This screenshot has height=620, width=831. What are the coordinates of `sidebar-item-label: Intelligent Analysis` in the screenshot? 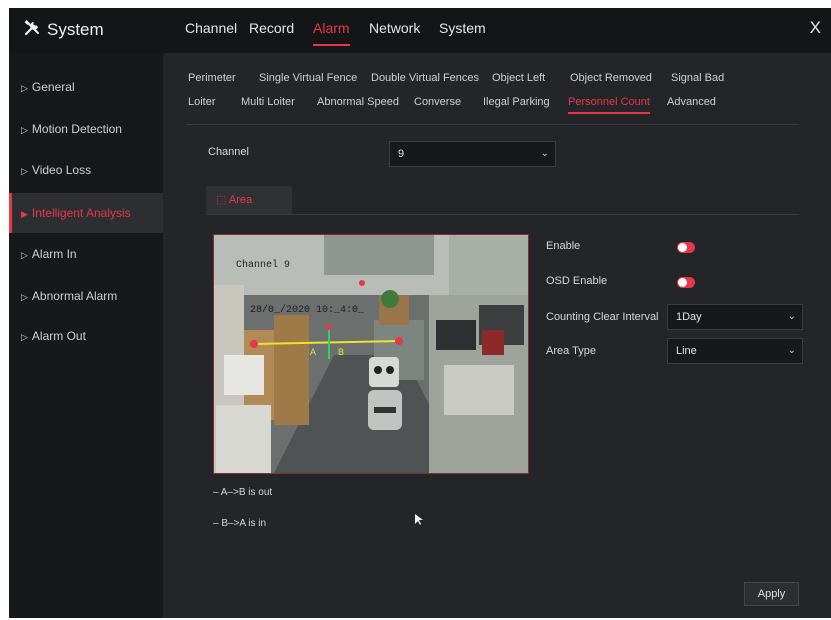 It's located at (81, 213).